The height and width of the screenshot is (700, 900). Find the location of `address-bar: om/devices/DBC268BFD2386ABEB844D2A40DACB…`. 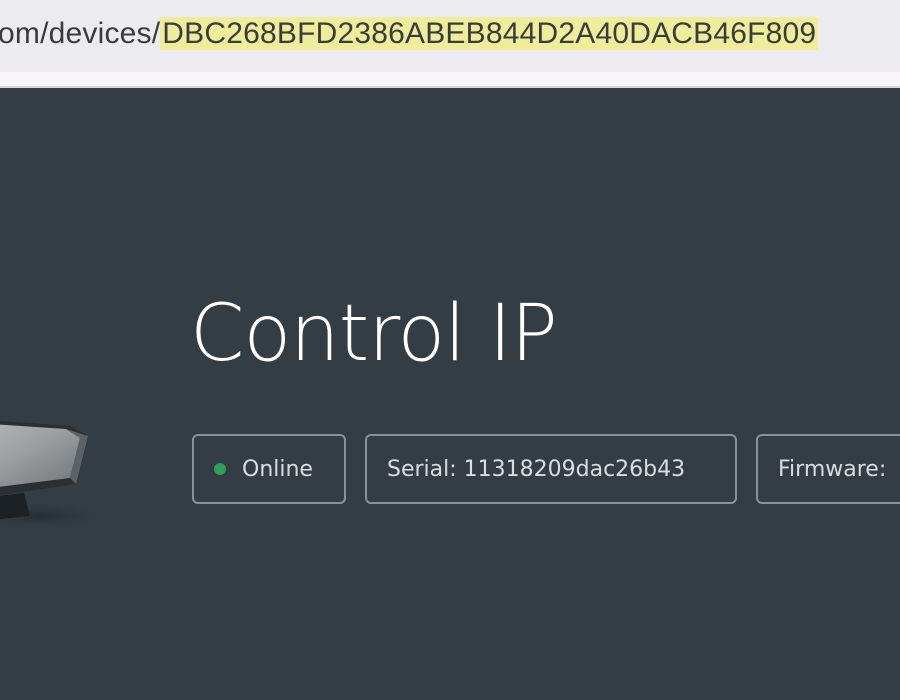

address-bar: om/devices/DBC268BFD2386ABEB844D2A40DACB… is located at coordinates (450, 36).